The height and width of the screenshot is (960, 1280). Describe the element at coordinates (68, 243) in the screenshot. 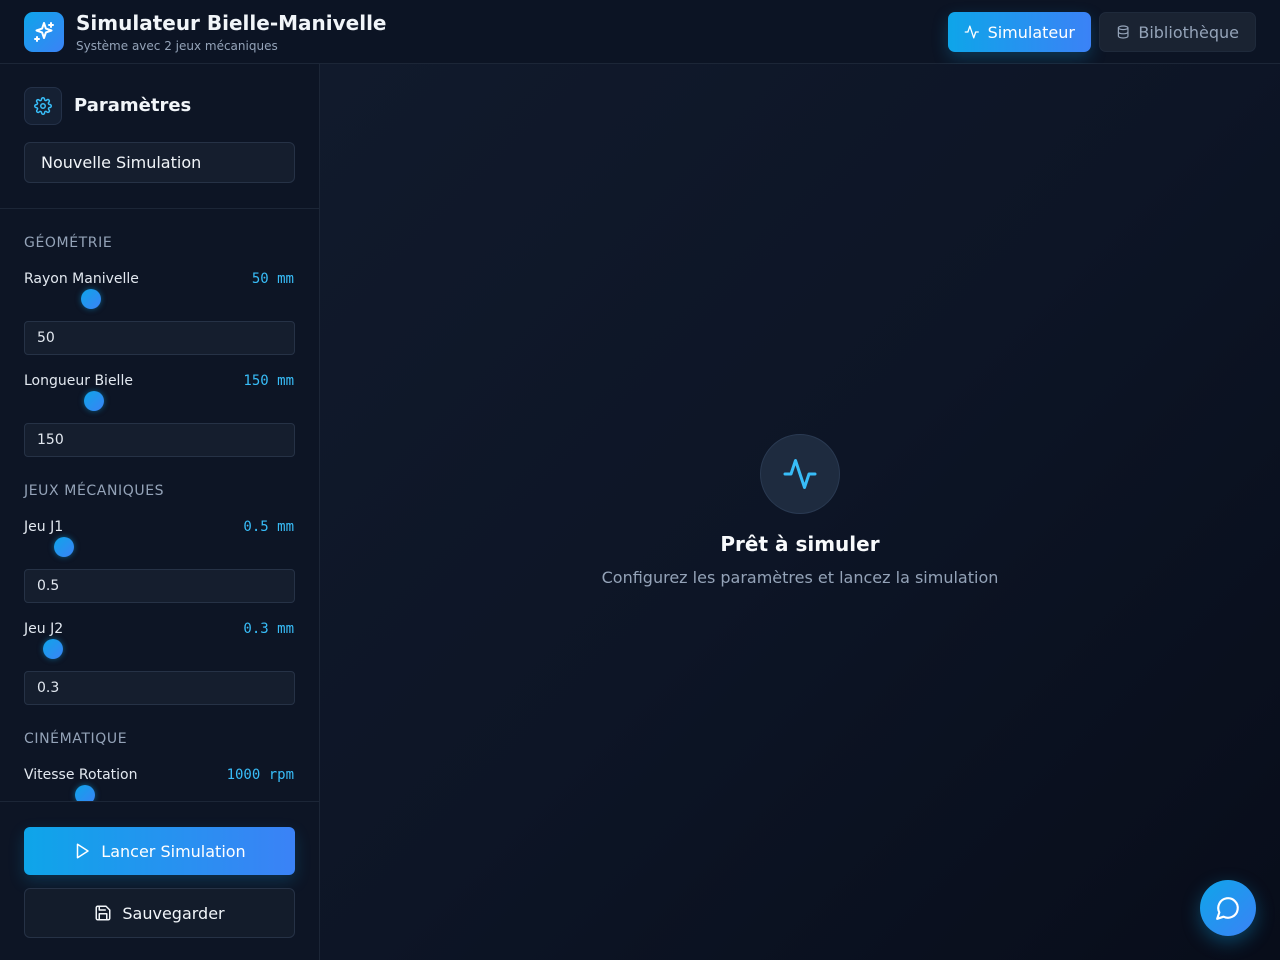

I see `section-geometry: GÉOMÉTRIE` at that location.